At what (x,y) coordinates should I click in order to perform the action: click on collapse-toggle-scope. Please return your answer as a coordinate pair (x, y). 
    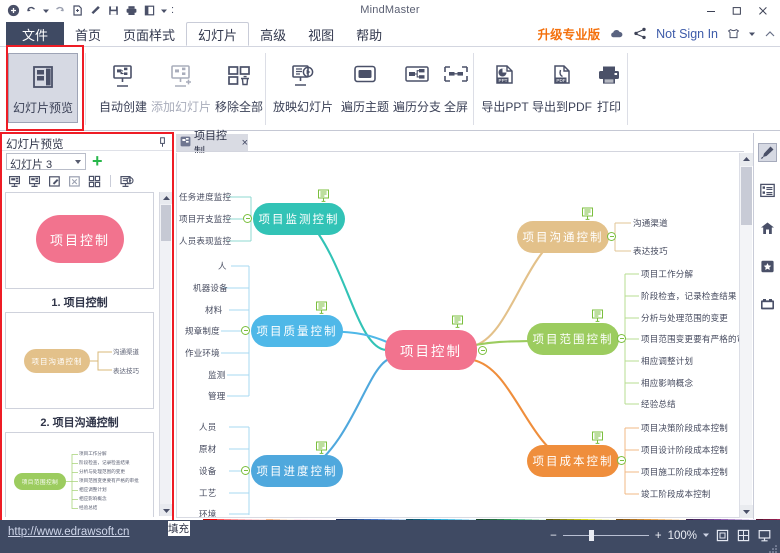
    Looking at the image, I should click on (621, 338).